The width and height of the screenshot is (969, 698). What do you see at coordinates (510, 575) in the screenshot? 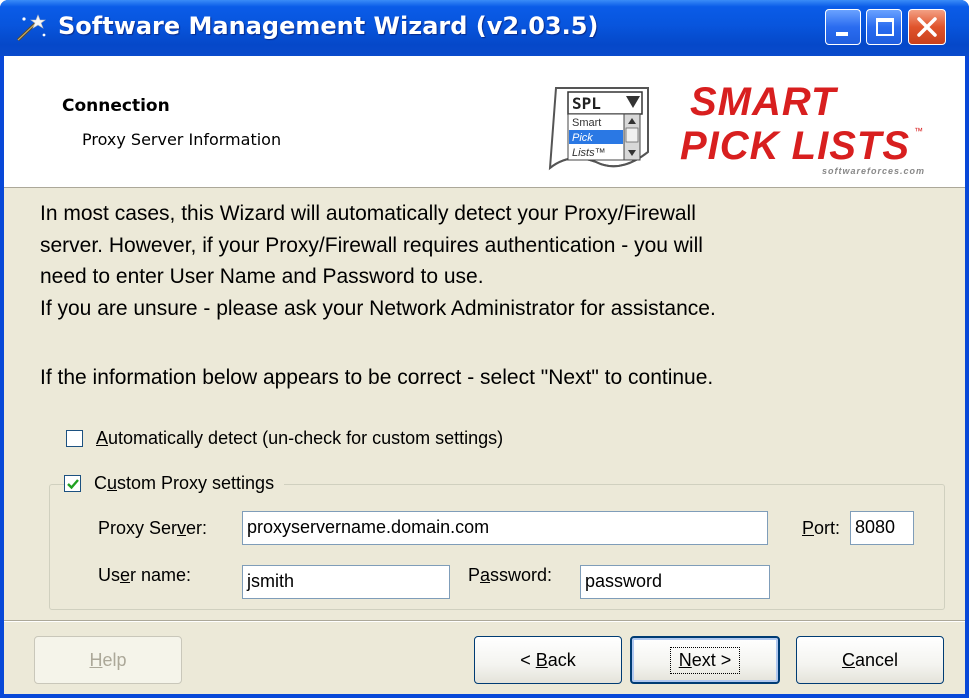
I see `password-label: Password:` at bounding box center [510, 575].